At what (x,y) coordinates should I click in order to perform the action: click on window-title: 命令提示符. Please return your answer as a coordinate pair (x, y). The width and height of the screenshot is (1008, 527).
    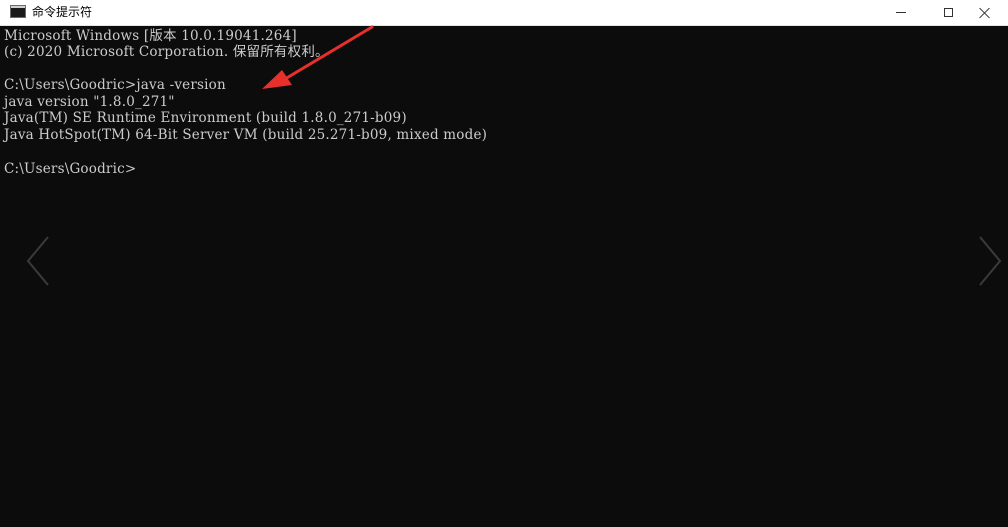
    Looking at the image, I should click on (62, 12).